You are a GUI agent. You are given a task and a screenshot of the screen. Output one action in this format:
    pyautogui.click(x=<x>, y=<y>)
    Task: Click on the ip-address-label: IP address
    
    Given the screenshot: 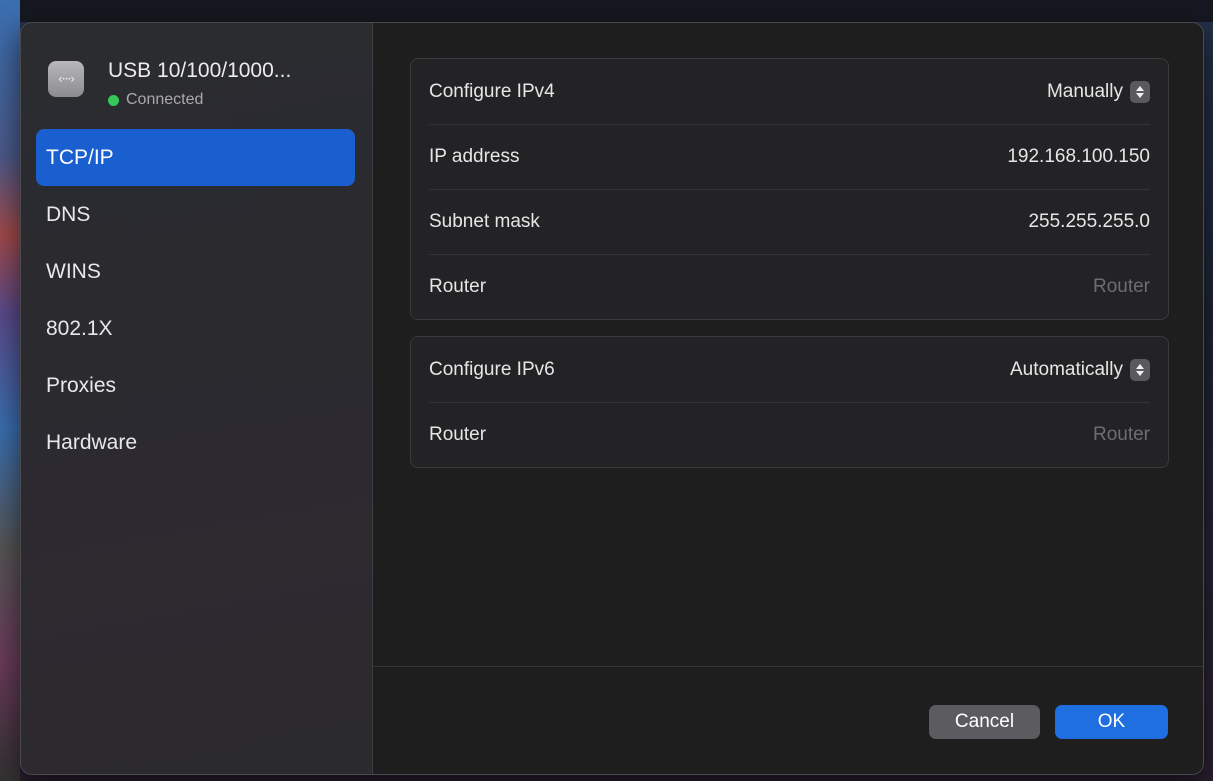 What is the action you would take?
    pyautogui.click(x=474, y=156)
    